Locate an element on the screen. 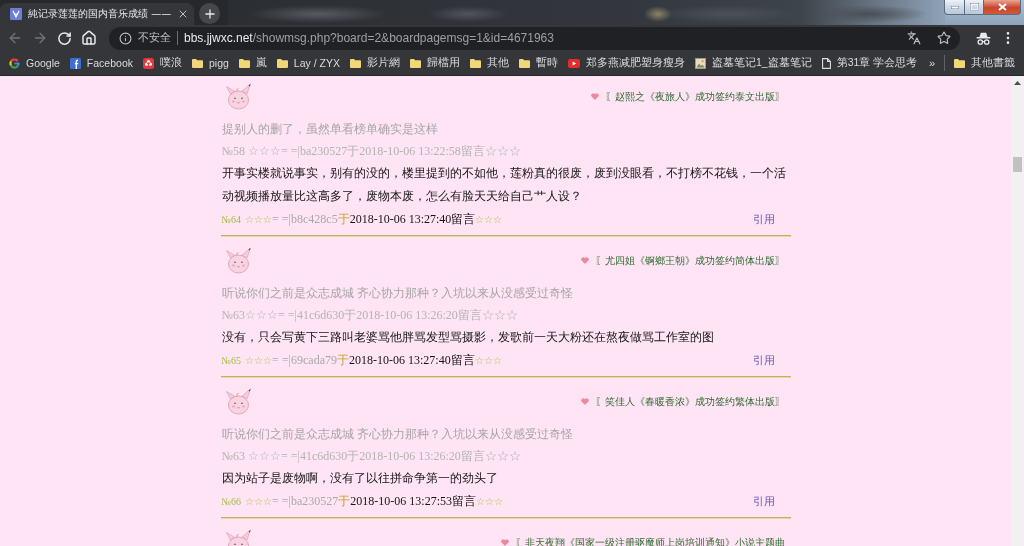 Image resolution: width=1024 pixels, height=546 pixels. info-icon is located at coordinates (125, 38).